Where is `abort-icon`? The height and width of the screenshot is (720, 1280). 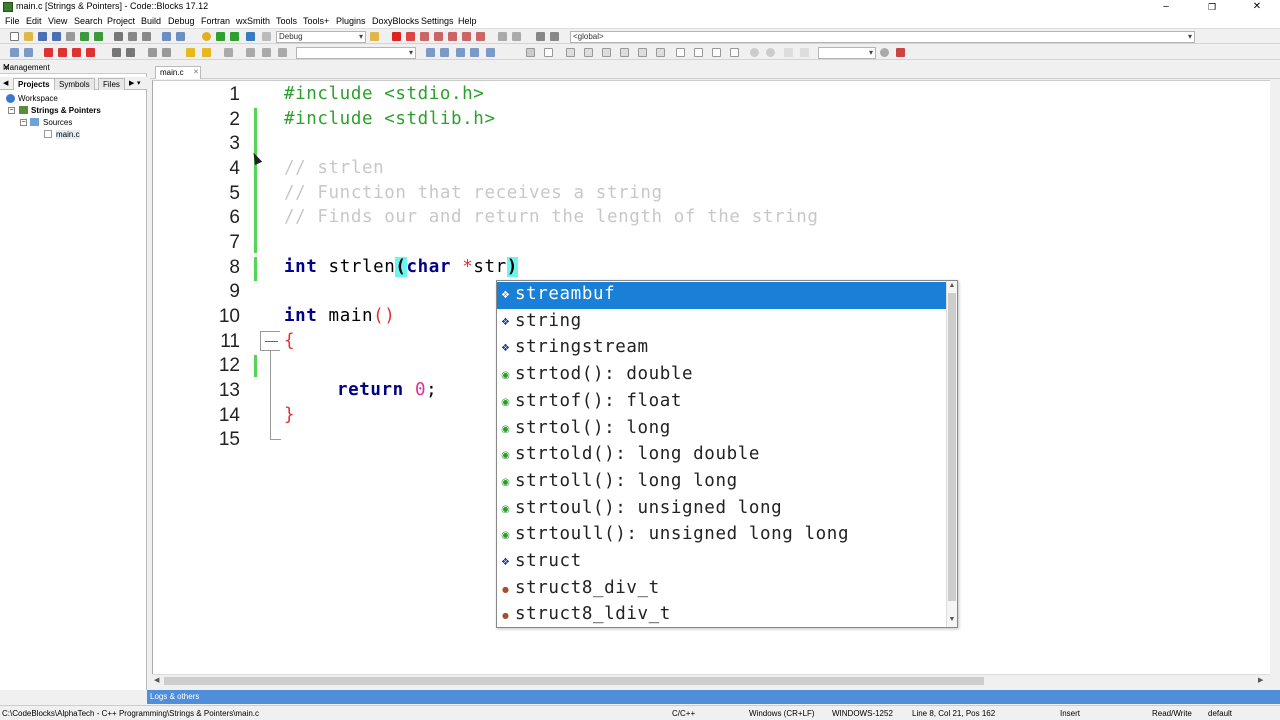
abort-icon is located at coordinates (266, 36).